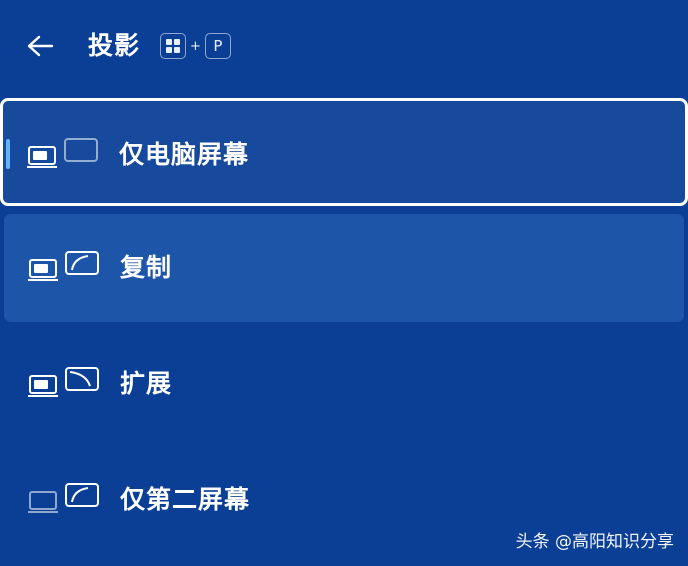  I want to click on keyboard-shortcut: + P, so click(195, 46).